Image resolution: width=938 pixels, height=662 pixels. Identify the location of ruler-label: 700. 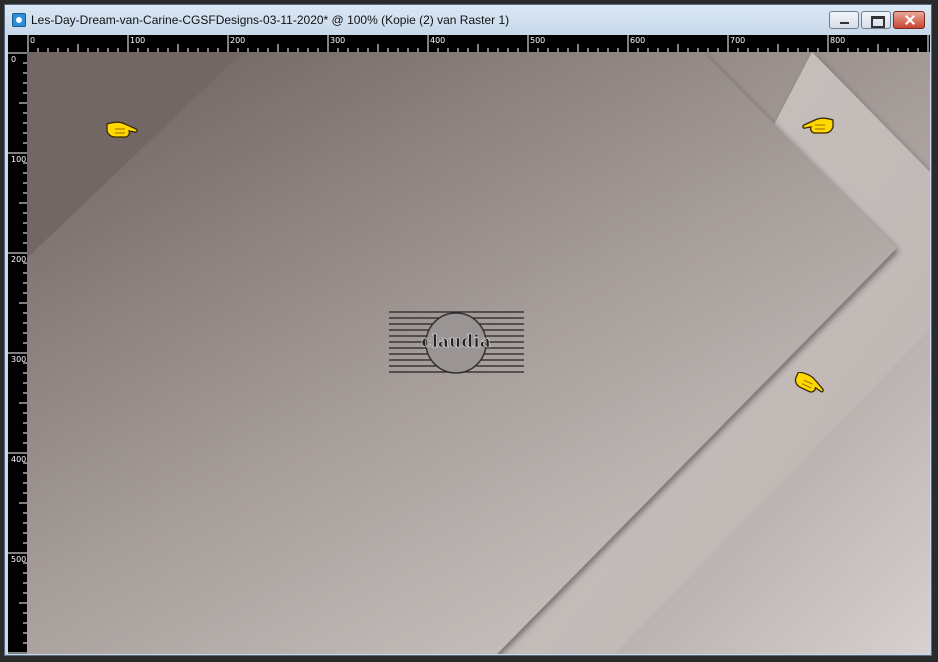
(738, 40).